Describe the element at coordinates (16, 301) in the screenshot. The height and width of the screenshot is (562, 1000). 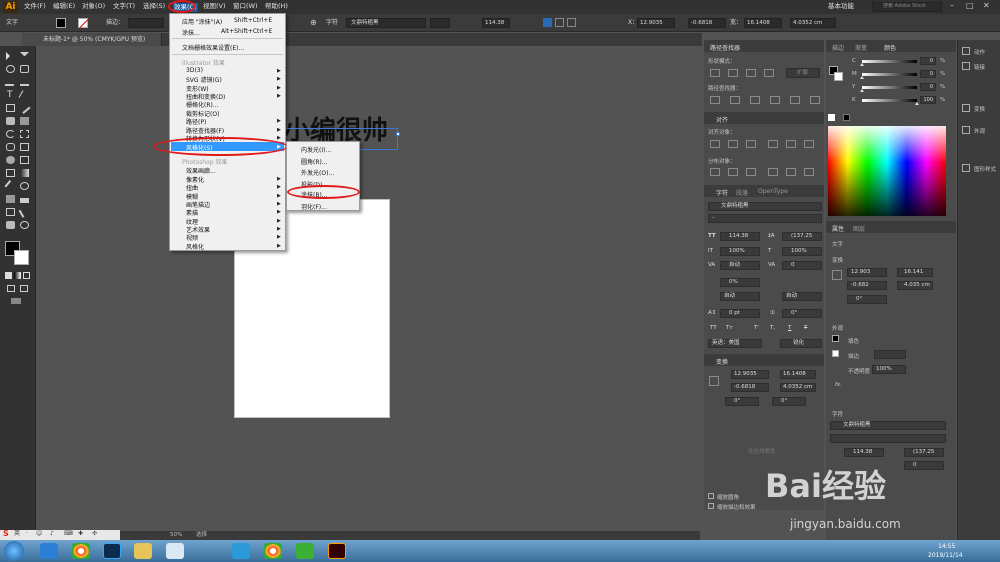
I see `more-tools-icon` at that location.